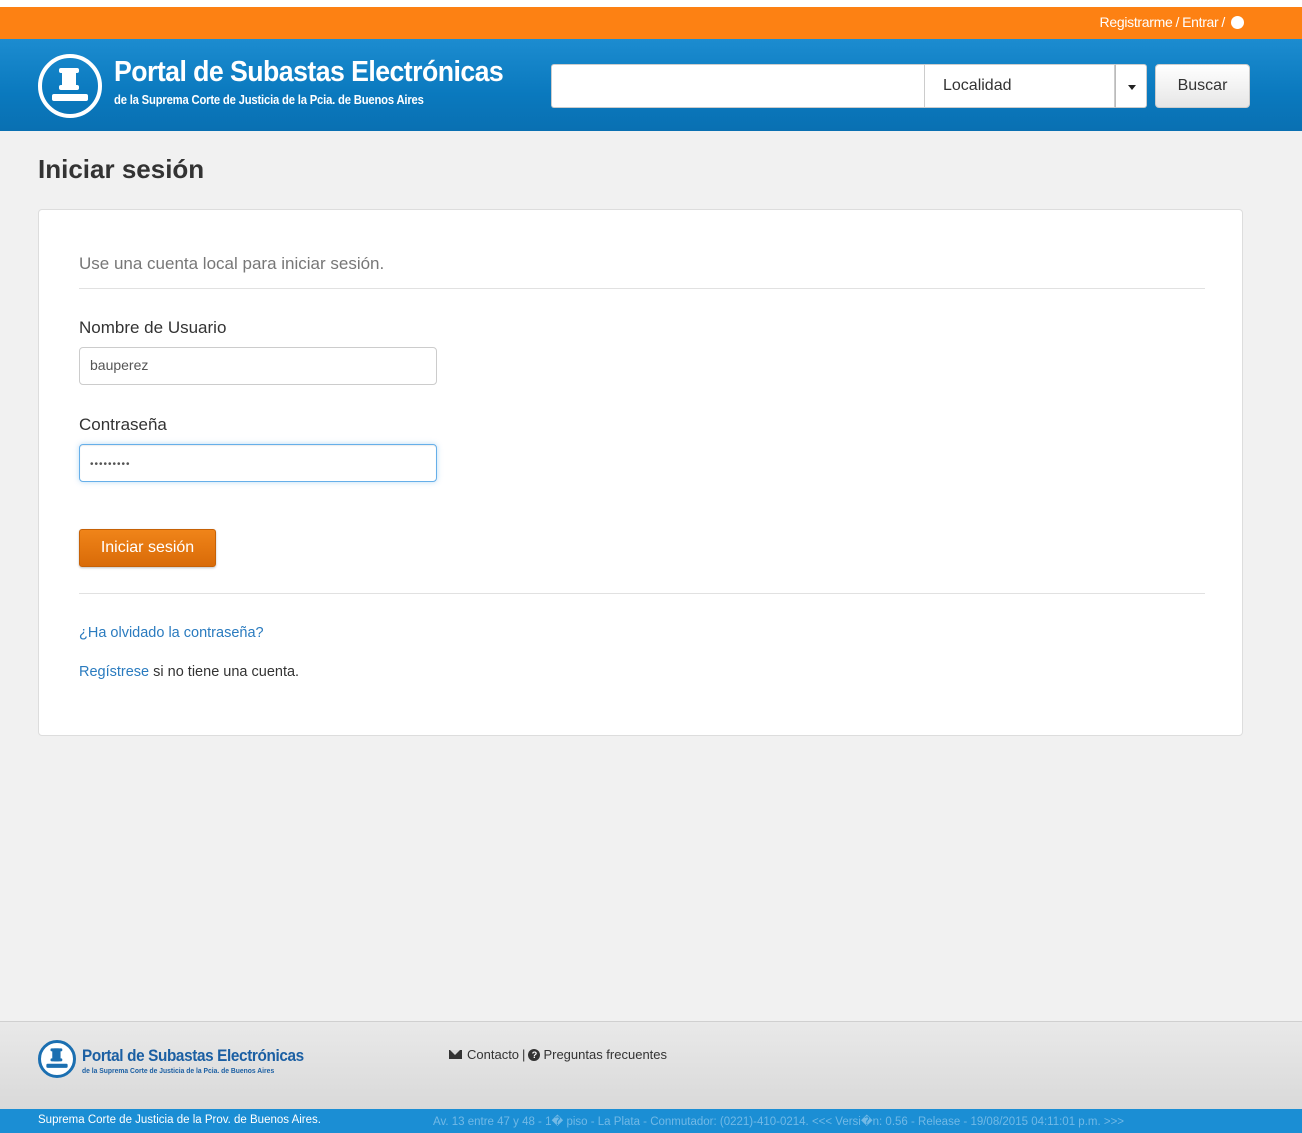 This screenshot has width=1302, height=1133. I want to click on locality-dropdown-button, so click(1131, 86).